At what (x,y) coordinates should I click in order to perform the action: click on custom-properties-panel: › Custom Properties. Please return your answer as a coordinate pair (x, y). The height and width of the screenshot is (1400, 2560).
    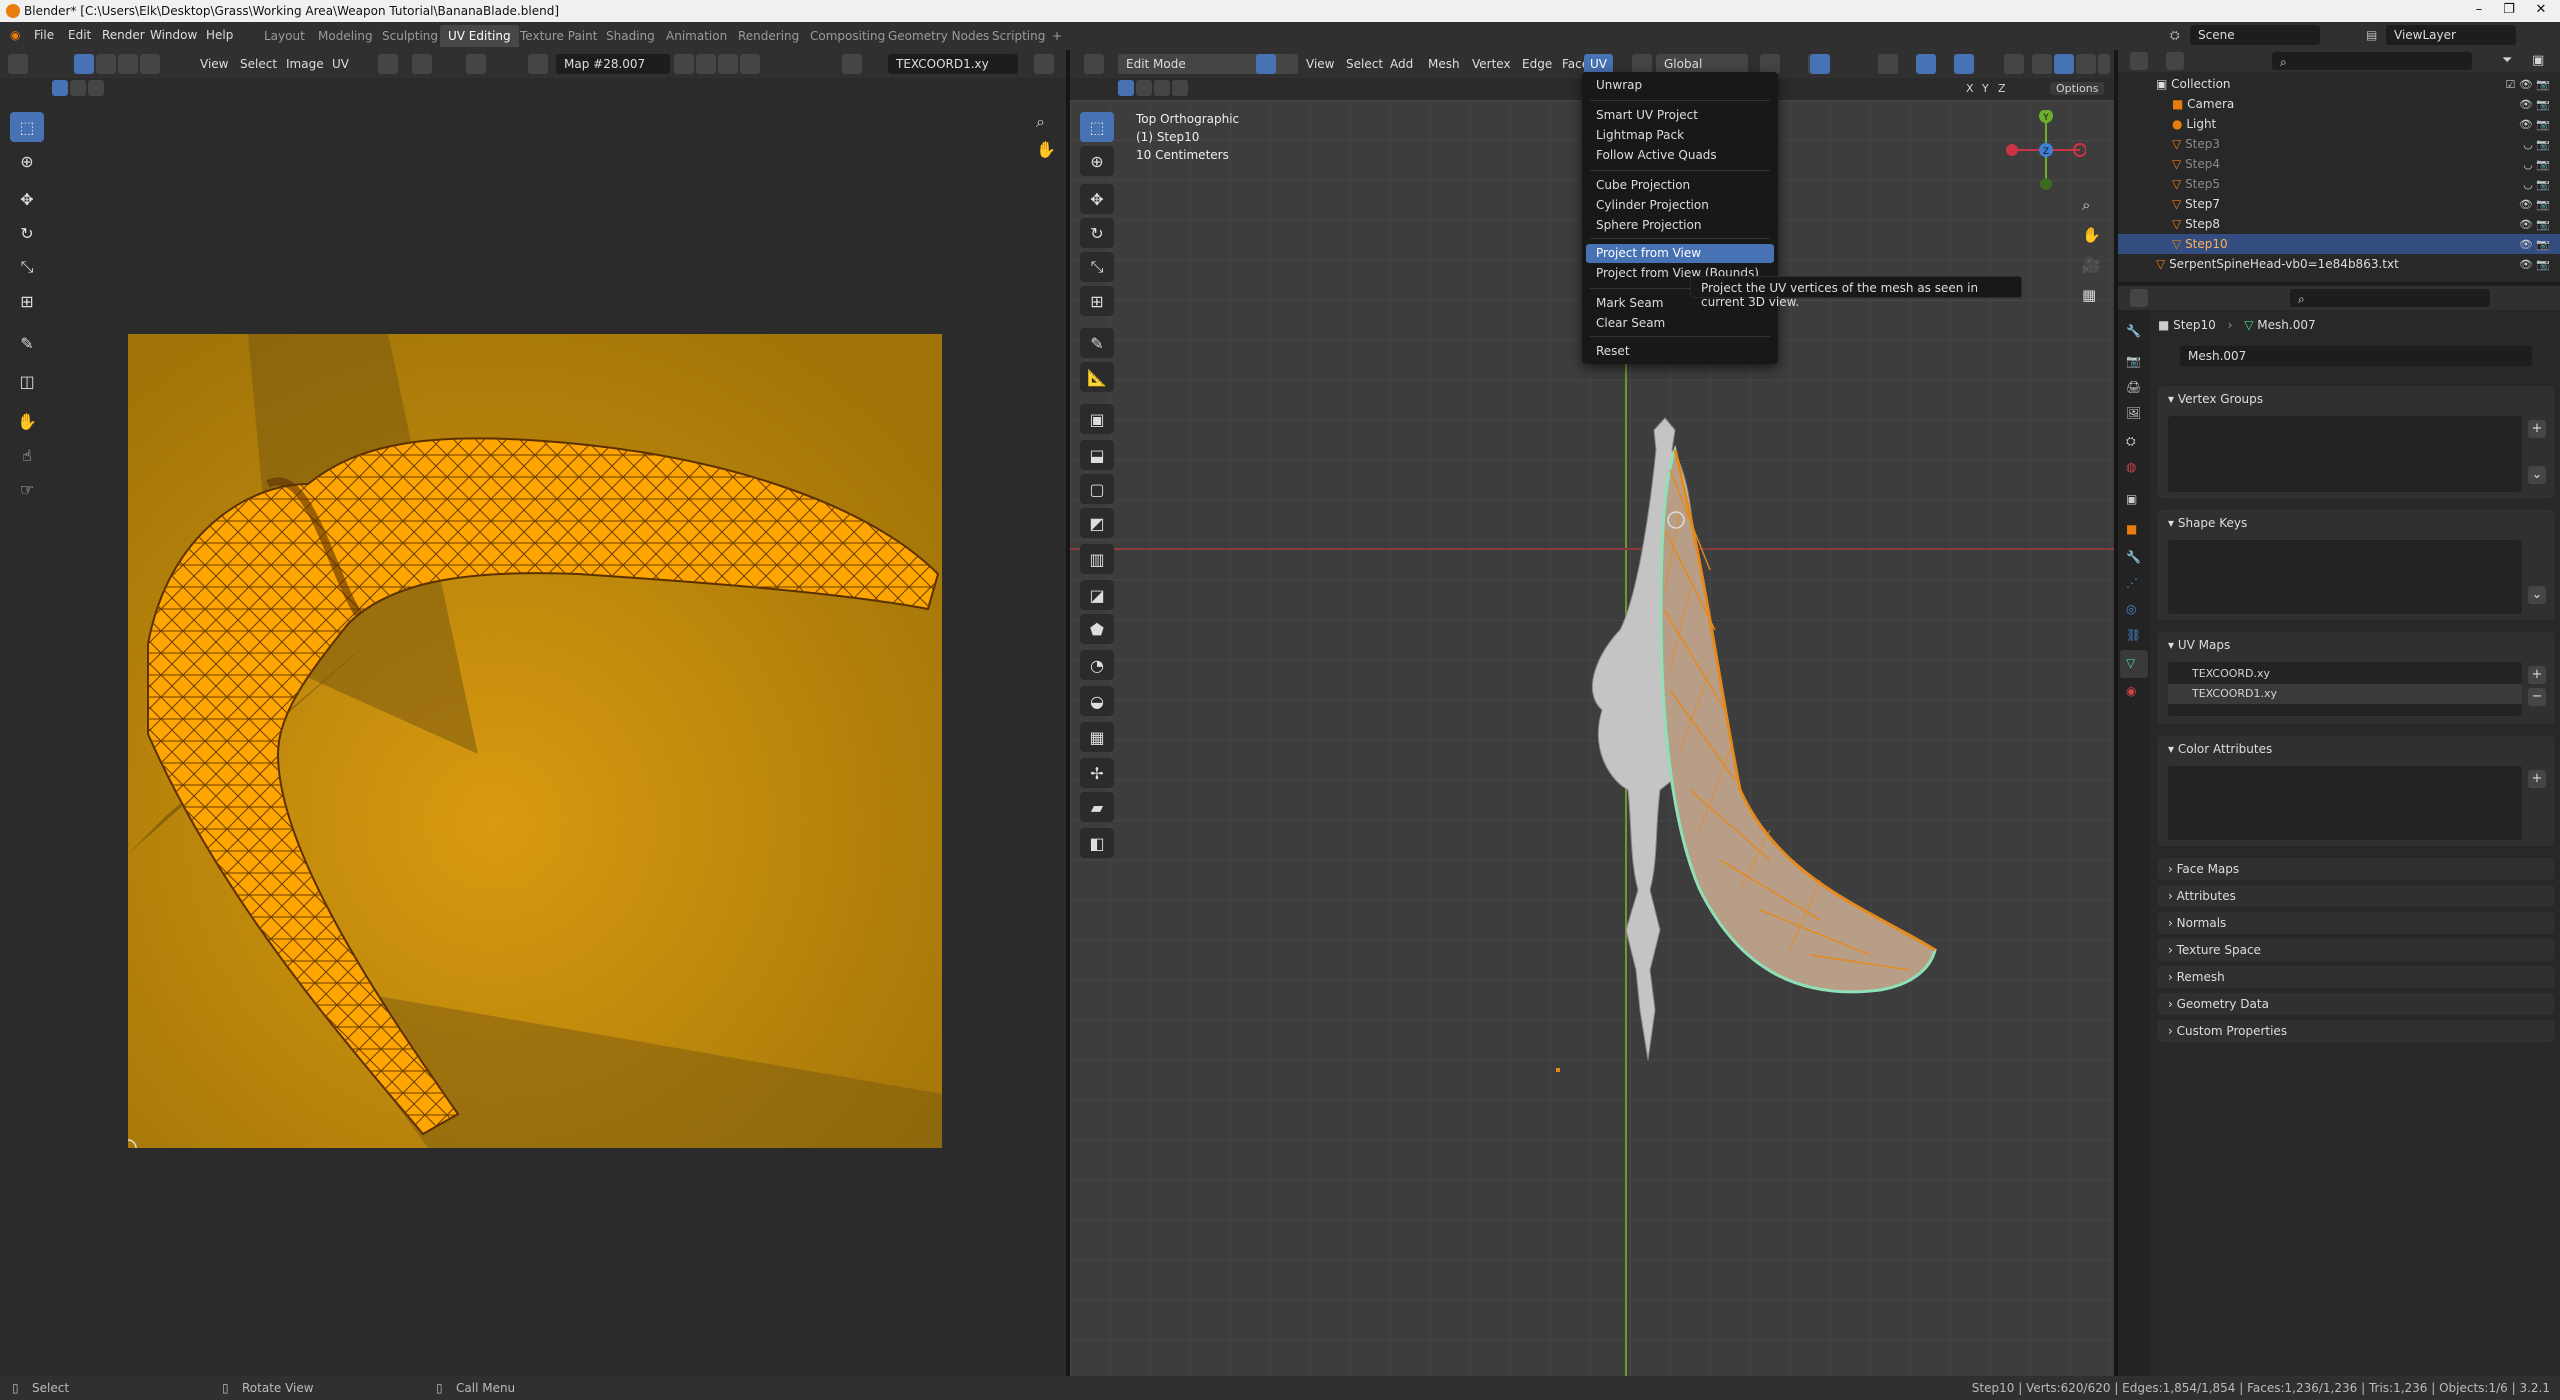
    Looking at the image, I should click on (2356, 1031).